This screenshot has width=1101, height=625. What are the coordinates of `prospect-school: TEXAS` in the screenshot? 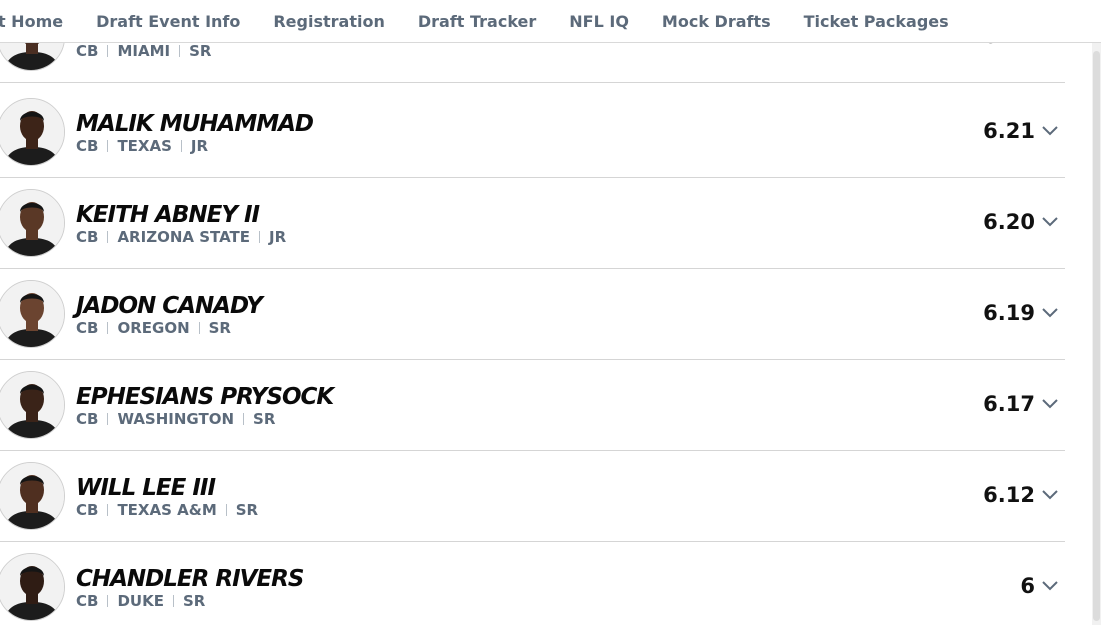 It's located at (144, 146).